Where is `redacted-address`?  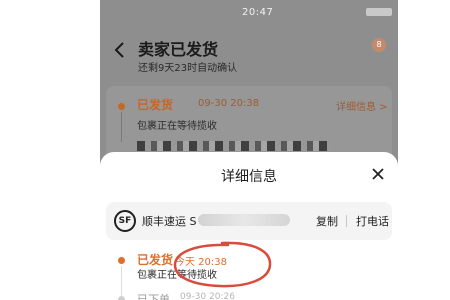
redacted-address is located at coordinates (235, 146).